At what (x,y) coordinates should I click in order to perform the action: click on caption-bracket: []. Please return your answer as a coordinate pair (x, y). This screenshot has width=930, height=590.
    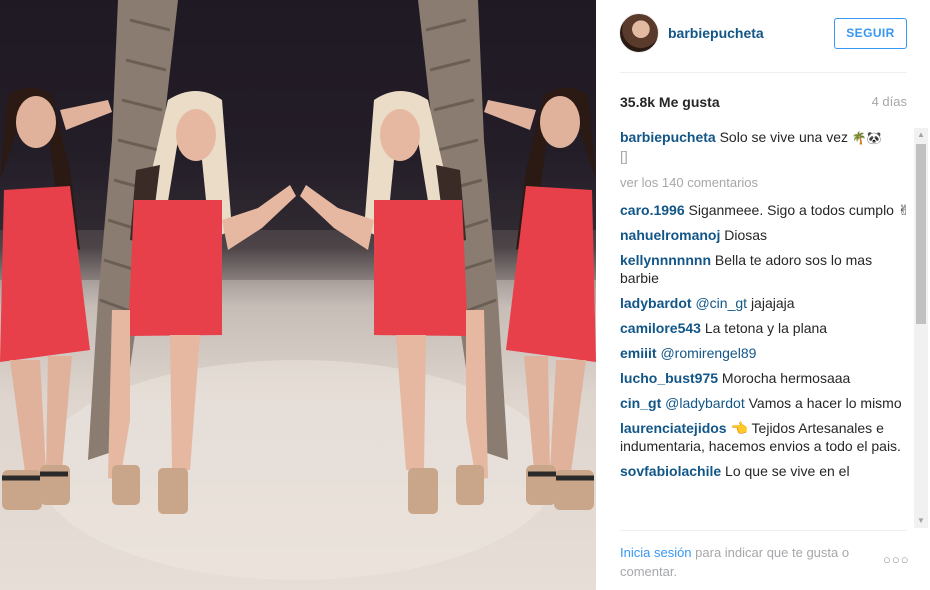
    Looking at the image, I should click on (624, 156).